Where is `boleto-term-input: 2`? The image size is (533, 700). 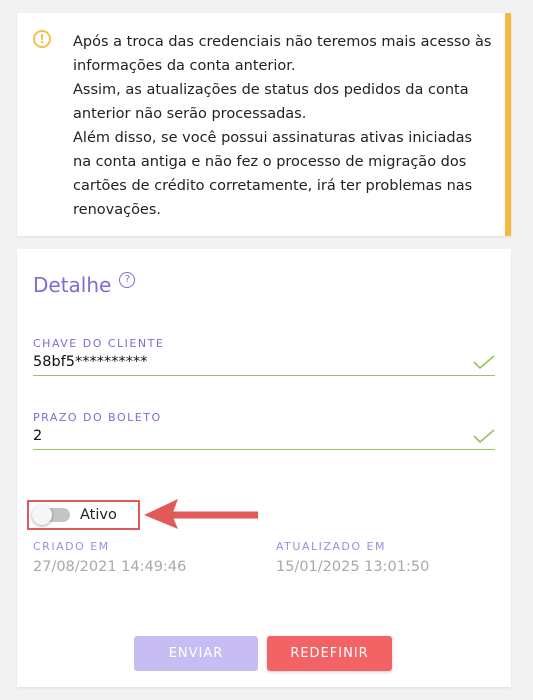
boleto-term-input: 2 is located at coordinates (264, 439).